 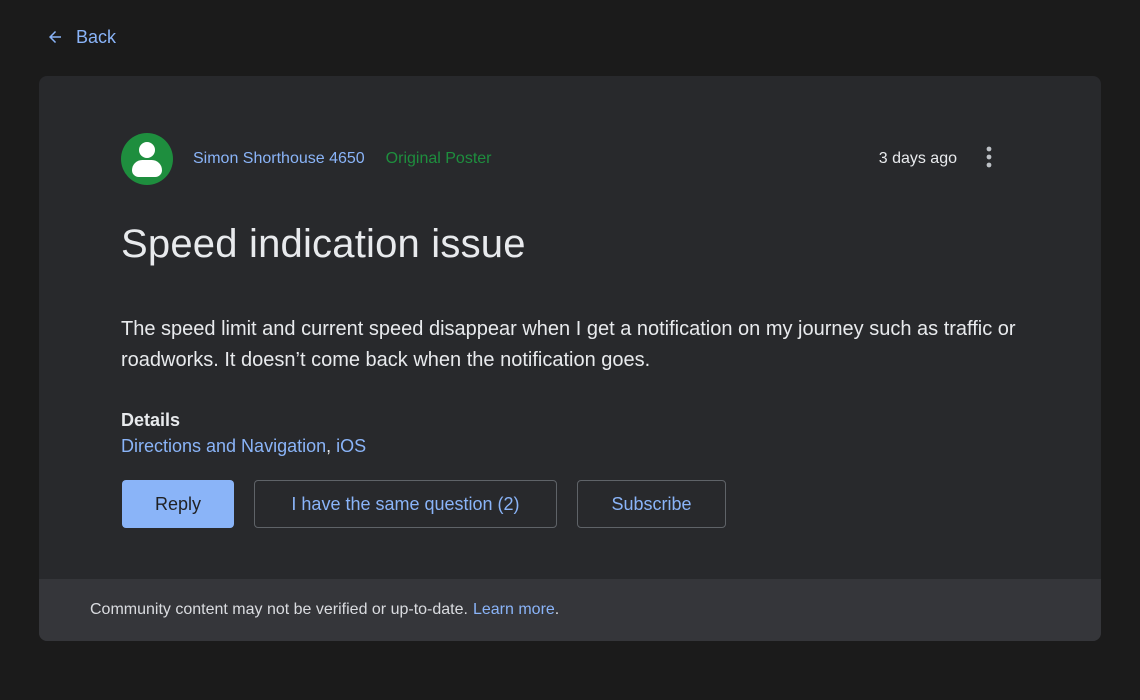 I want to click on details-tag-platform: iOS, so click(x=351, y=446).